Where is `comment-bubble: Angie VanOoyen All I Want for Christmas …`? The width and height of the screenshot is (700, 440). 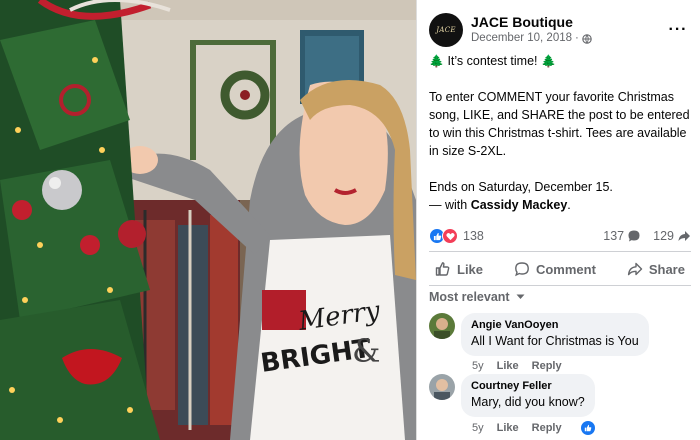
comment-bubble: Angie VanOoyen All I Want for Christmas … is located at coordinates (555, 334).